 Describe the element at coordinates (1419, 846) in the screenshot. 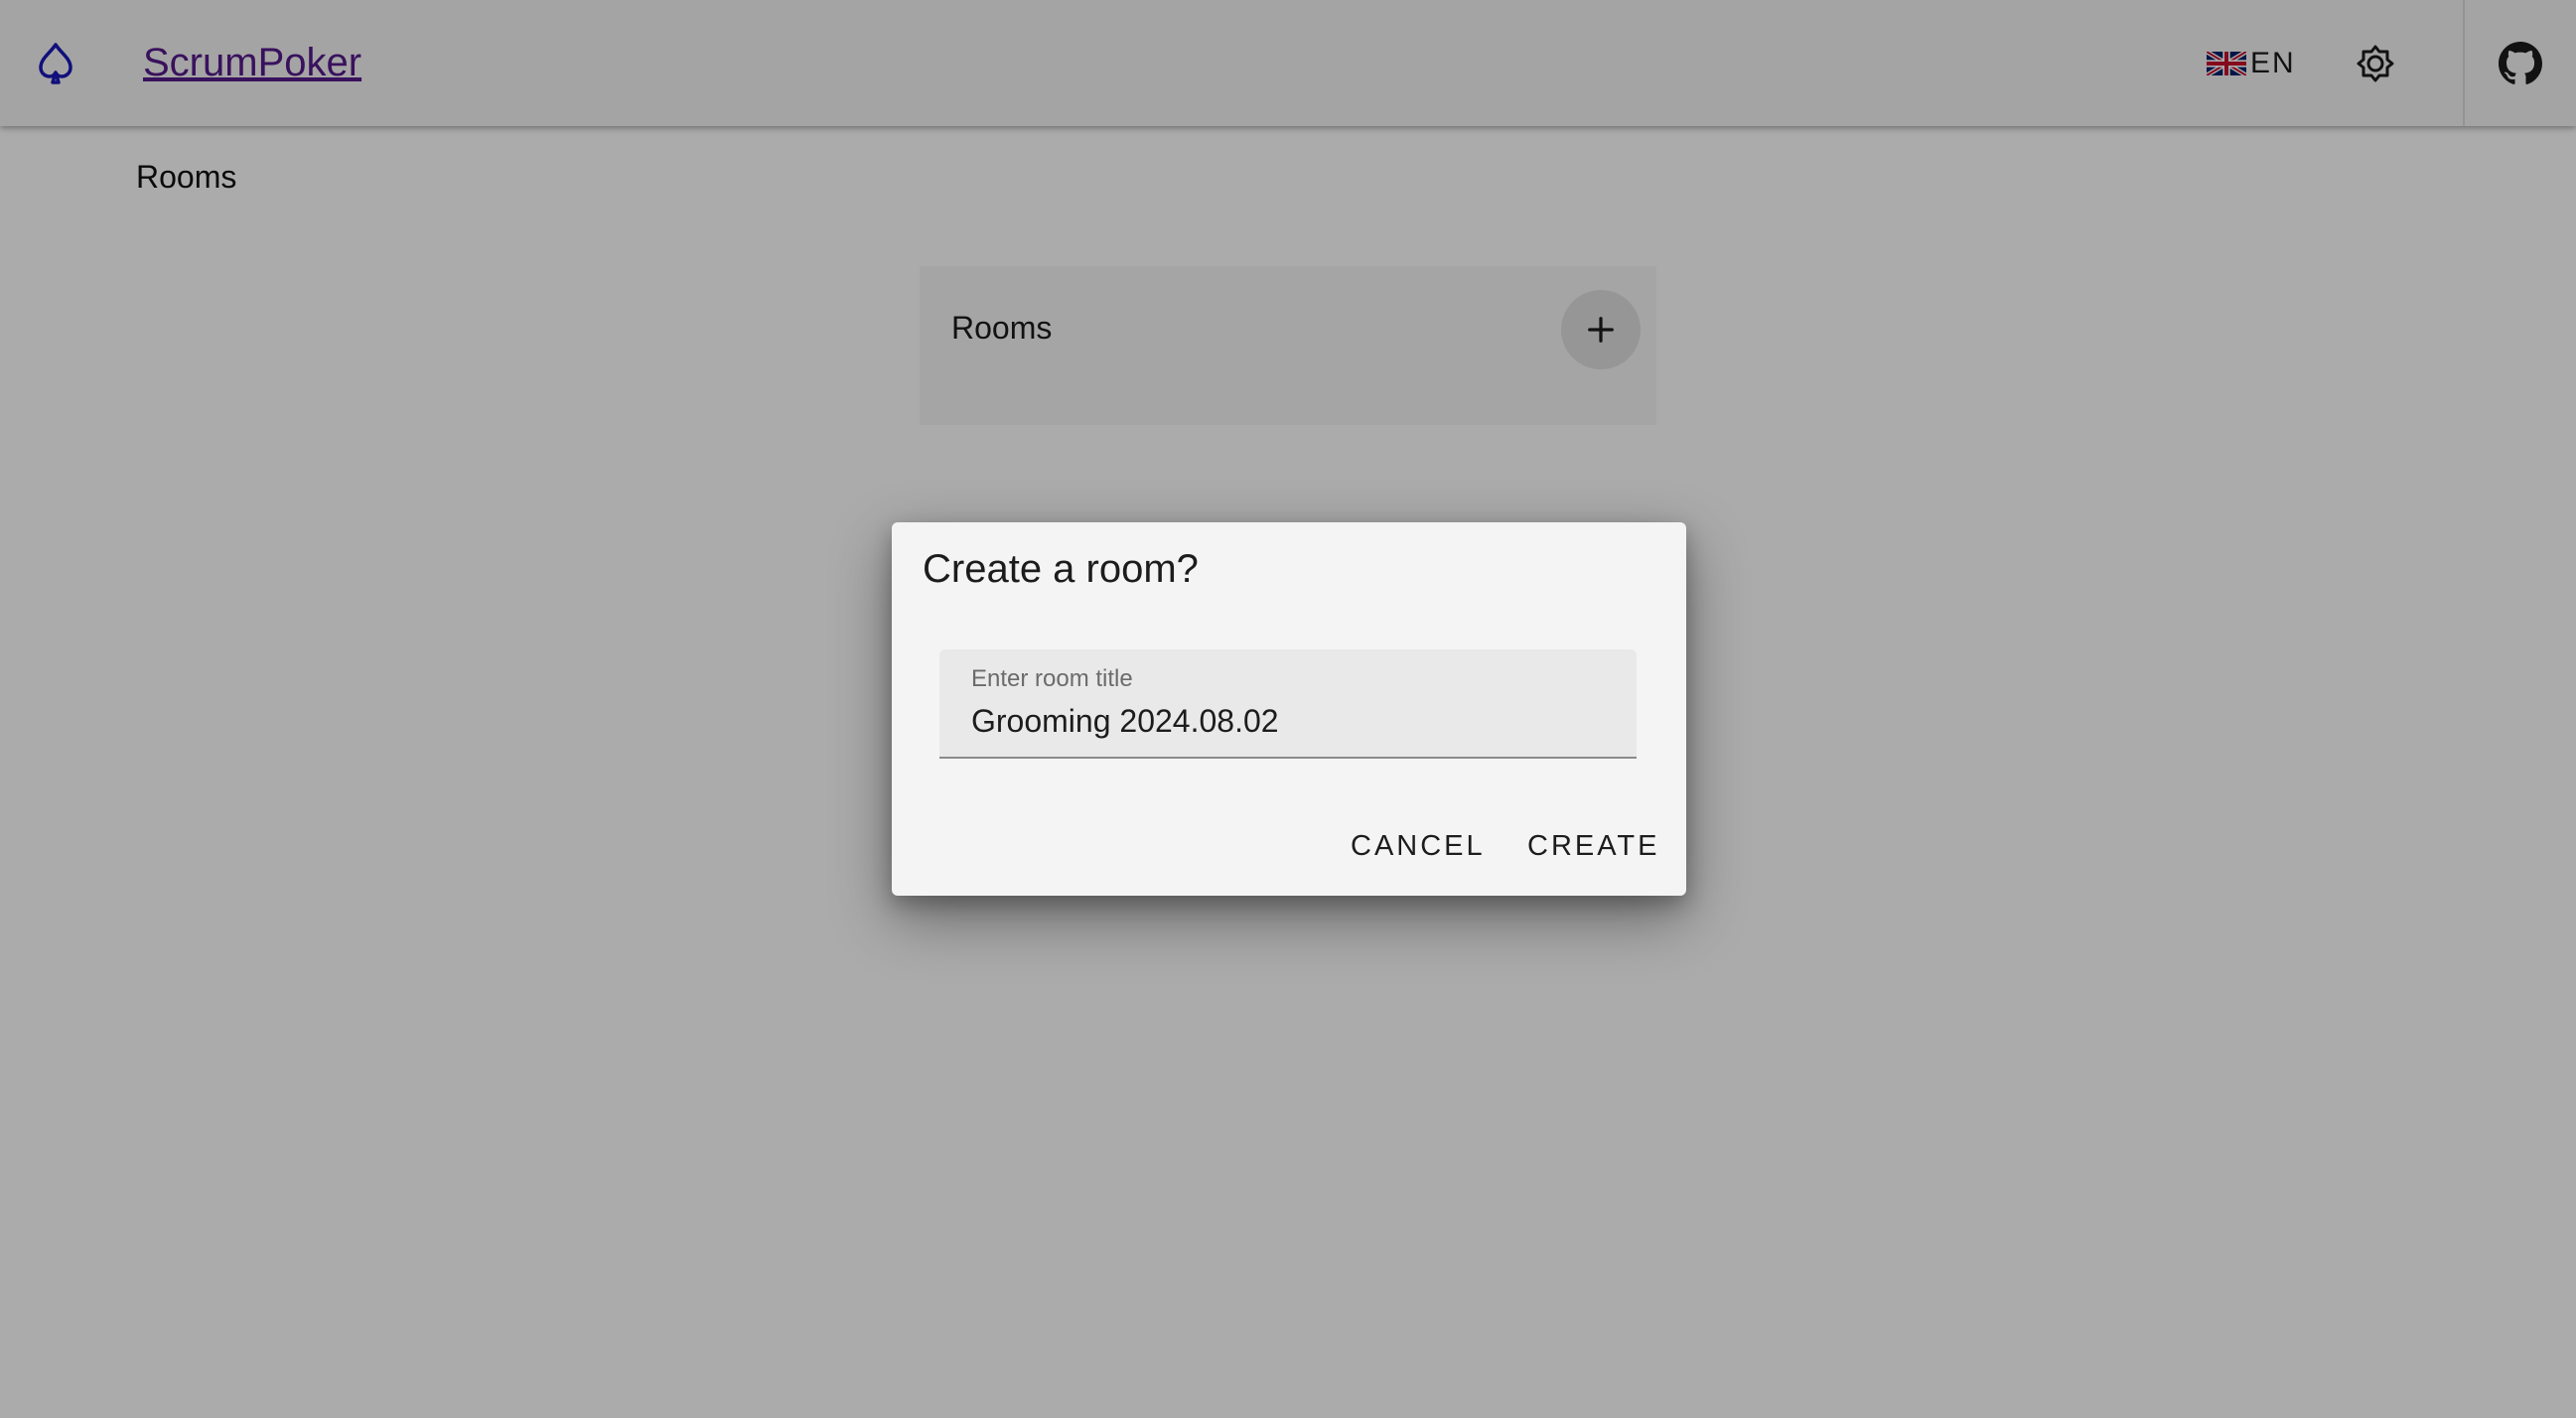

I see `cancel-button: CANCEL` at that location.